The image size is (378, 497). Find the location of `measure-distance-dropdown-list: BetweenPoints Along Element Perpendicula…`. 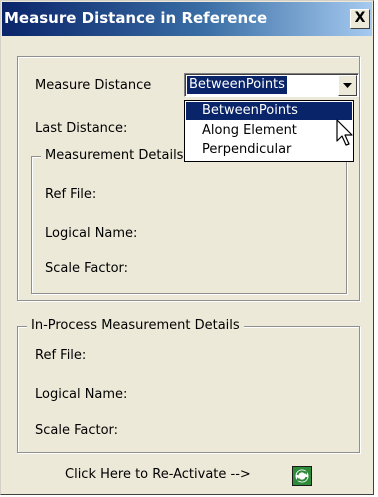

measure-distance-dropdown-list: BetweenPoints Along Element Perpendicula… is located at coordinates (269, 131).